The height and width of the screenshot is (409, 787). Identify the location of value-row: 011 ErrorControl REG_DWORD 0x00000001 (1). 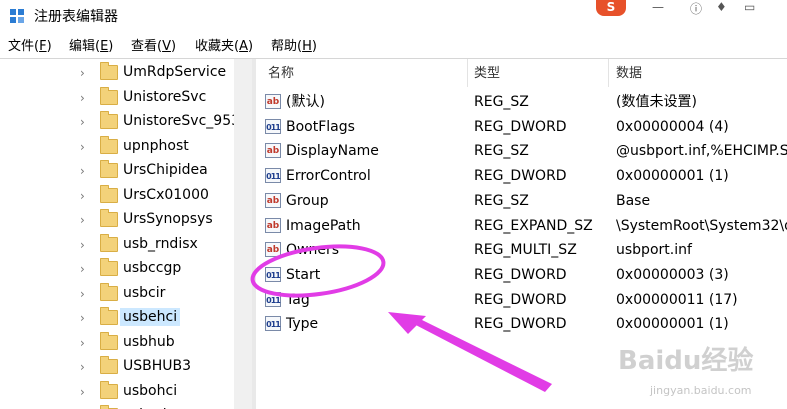
(521, 175).